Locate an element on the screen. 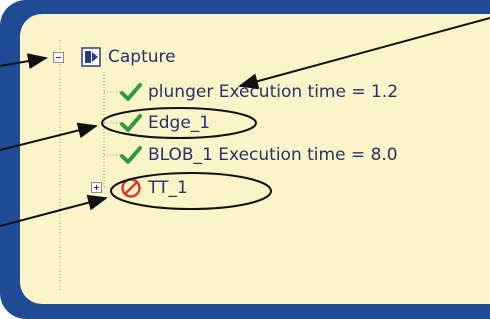 Image resolution: width=490 pixels, height=319 pixels. tree-node-label: Edge_1 is located at coordinates (179, 123).